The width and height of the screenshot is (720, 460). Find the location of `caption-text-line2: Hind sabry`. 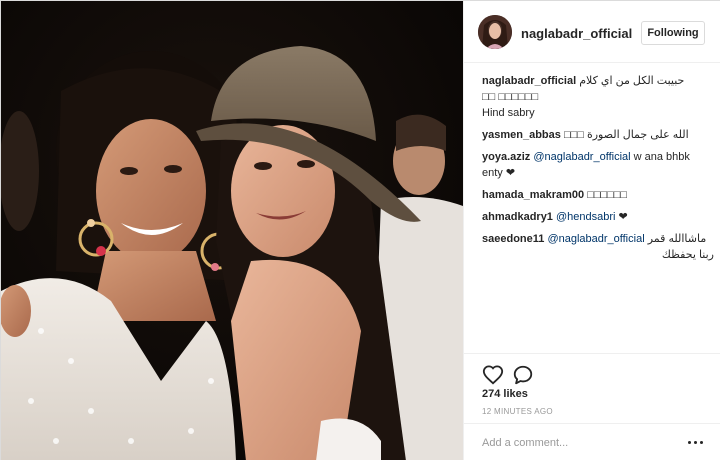

caption-text-line2: Hind sabry is located at coordinates (508, 113).